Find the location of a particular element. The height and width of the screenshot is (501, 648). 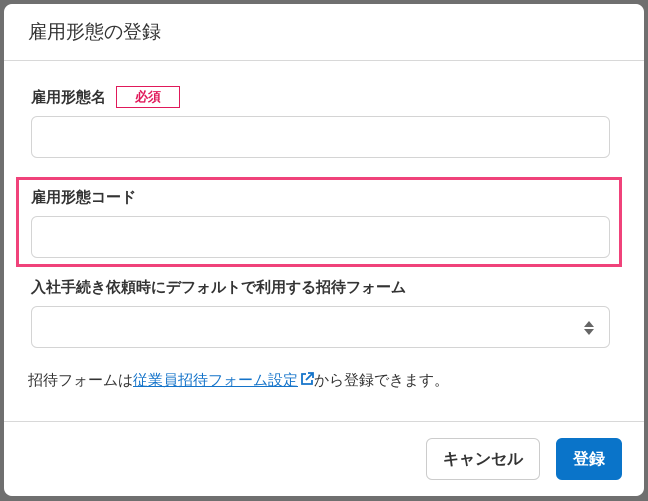

required-badge: 必須 is located at coordinates (148, 97).